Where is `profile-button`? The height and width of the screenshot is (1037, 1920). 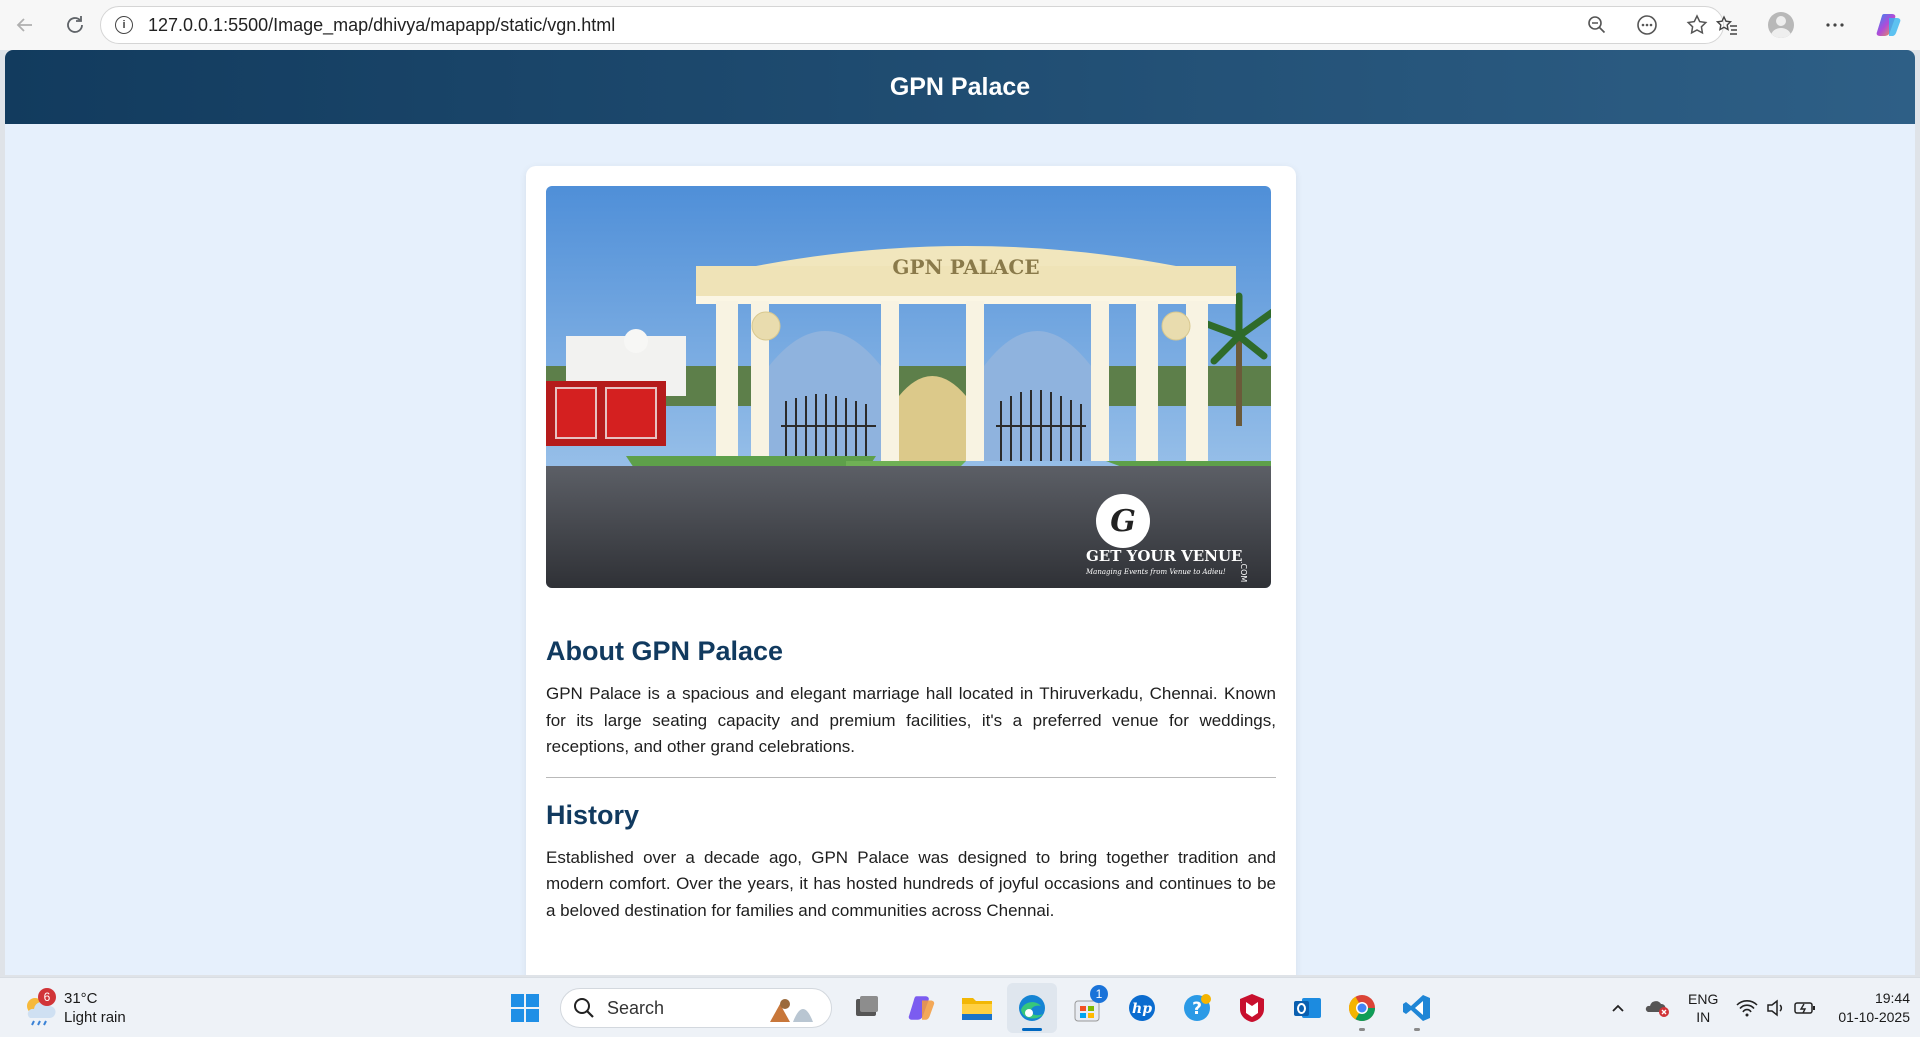 profile-button is located at coordinates (1781, 25).